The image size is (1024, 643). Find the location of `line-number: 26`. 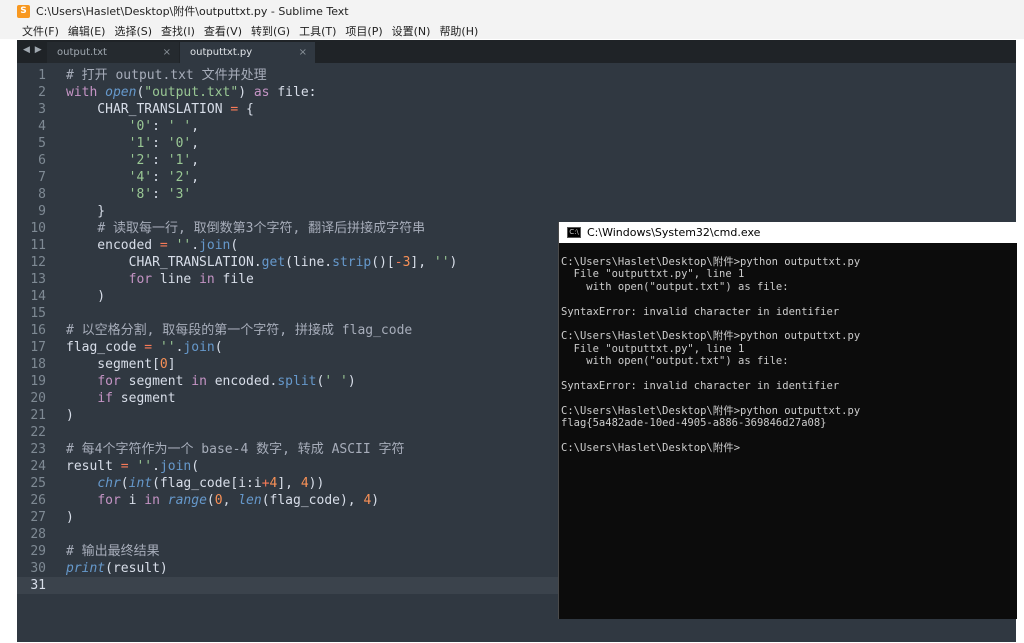

line-number: 26 is located at coordinates (38, 500).